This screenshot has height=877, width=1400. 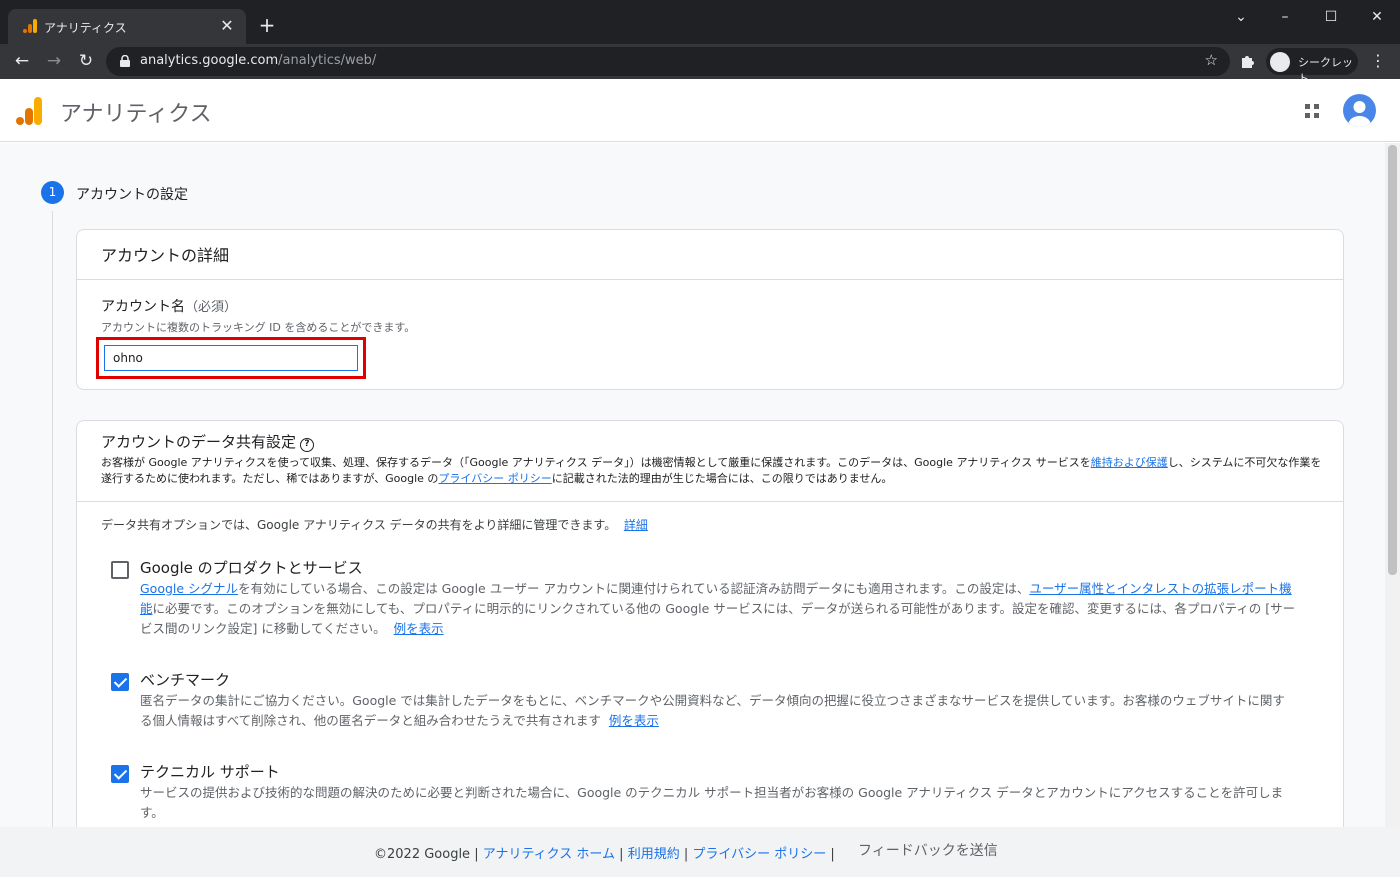 What do you see at coordinates (165, 255) in the screenshot?
I see `account-details-title: アカウントの詳細` at bounding box center [165, 255].